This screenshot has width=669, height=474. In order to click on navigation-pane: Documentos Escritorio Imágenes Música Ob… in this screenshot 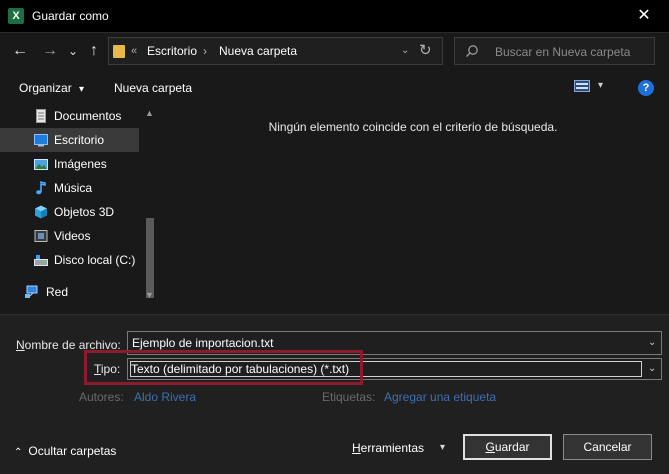, I will do `click(78, 209)`.